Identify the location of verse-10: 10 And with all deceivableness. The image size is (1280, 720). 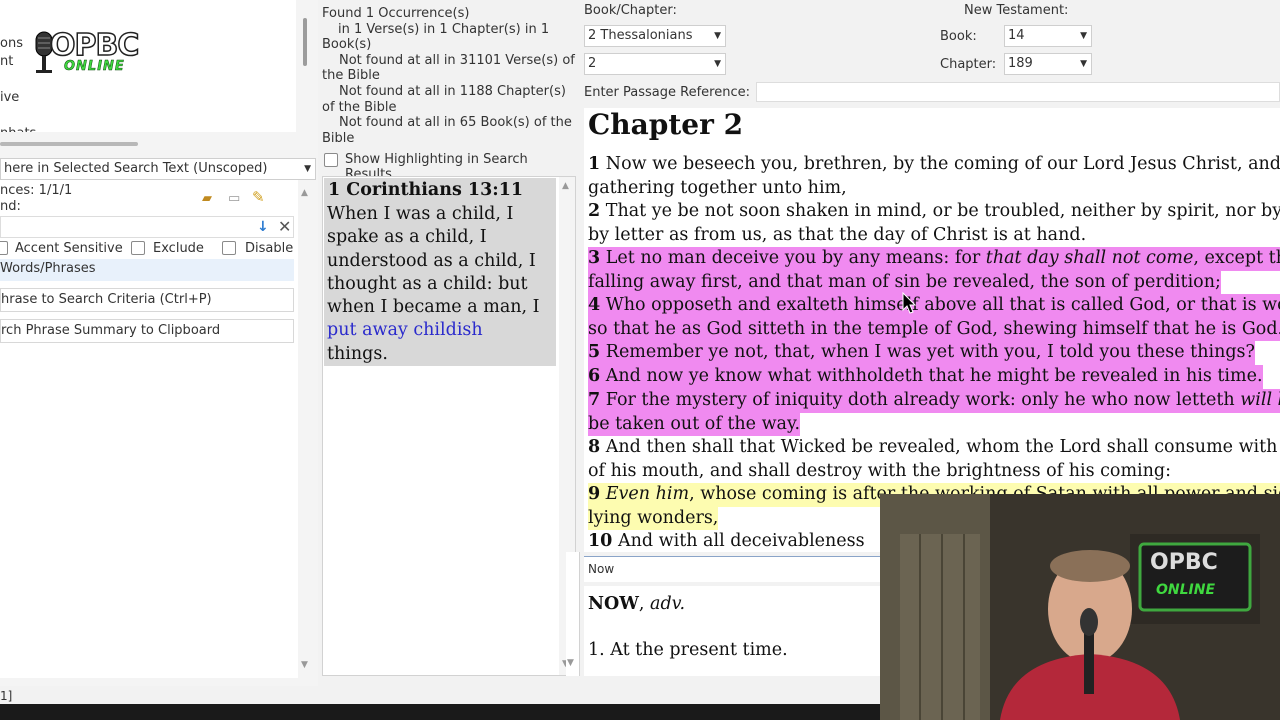
(726, 541).